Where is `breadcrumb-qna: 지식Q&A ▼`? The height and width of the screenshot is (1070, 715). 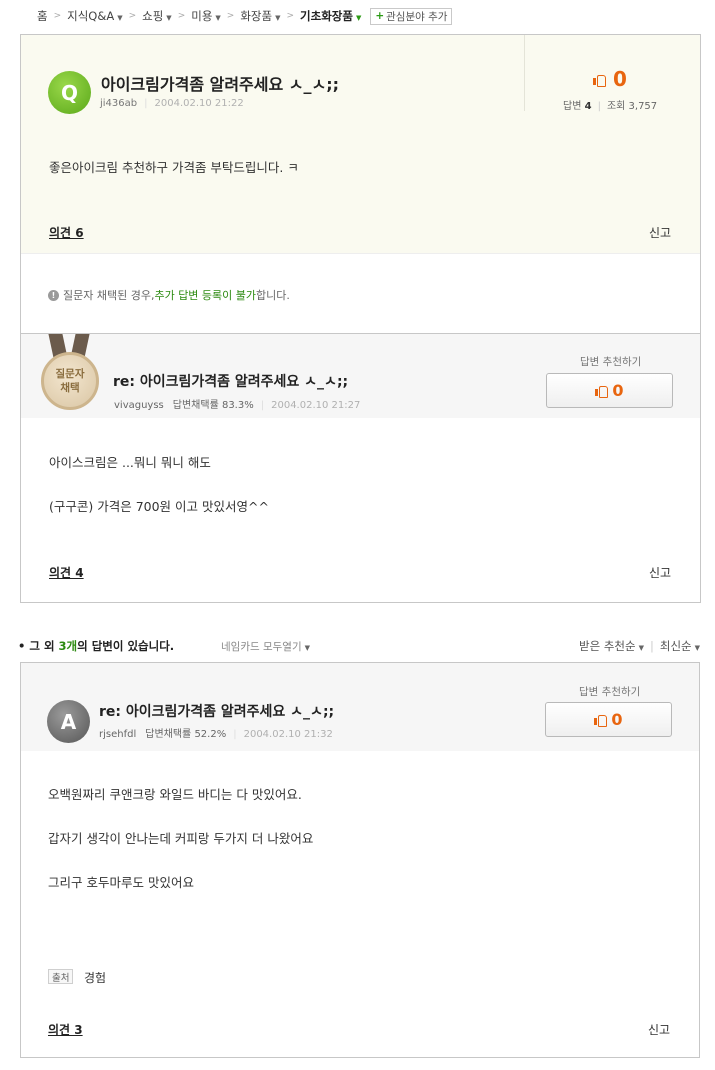
breadcrumb-qna: 지식Q&A ▼ is located at coordinates (94, 16).